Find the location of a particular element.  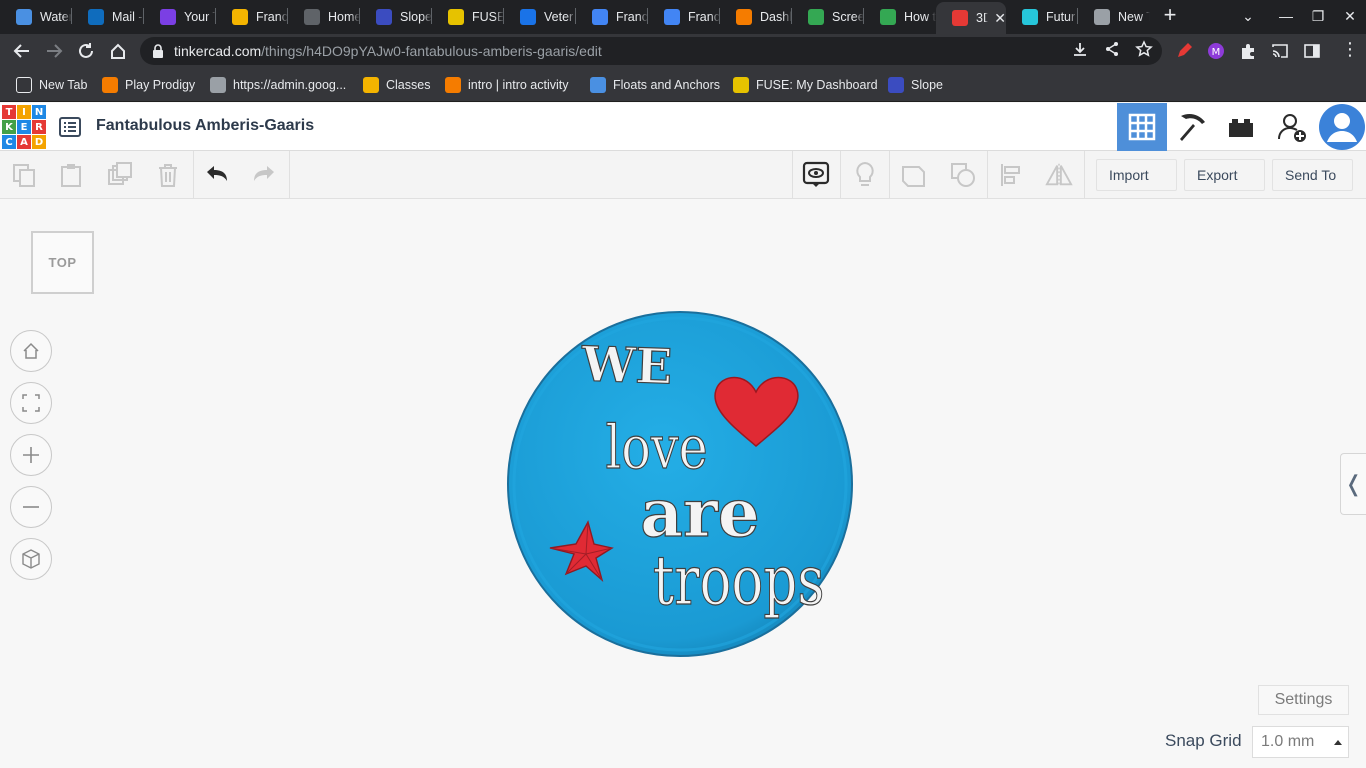

bookmark-item: intro | intro activity is located at coordinates (507, 85).